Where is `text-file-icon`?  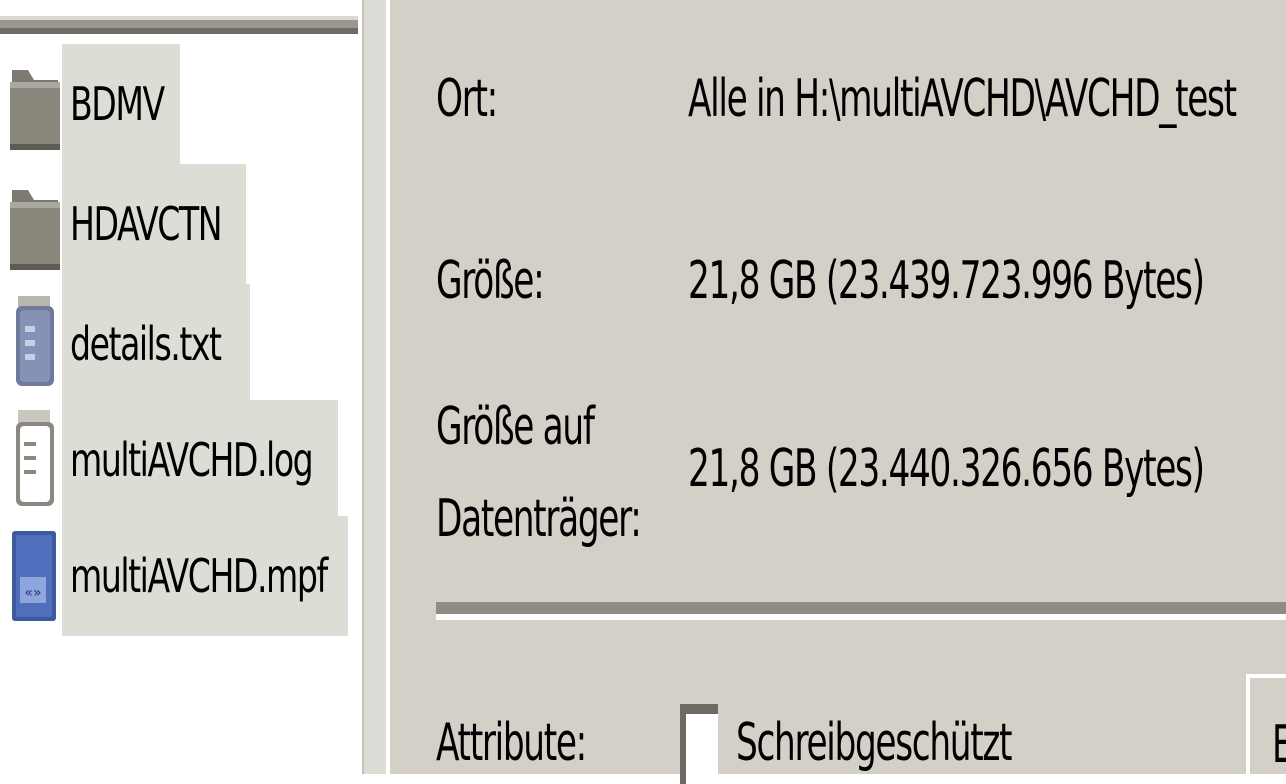 text-file-icon is located at coordinates (35, 341).